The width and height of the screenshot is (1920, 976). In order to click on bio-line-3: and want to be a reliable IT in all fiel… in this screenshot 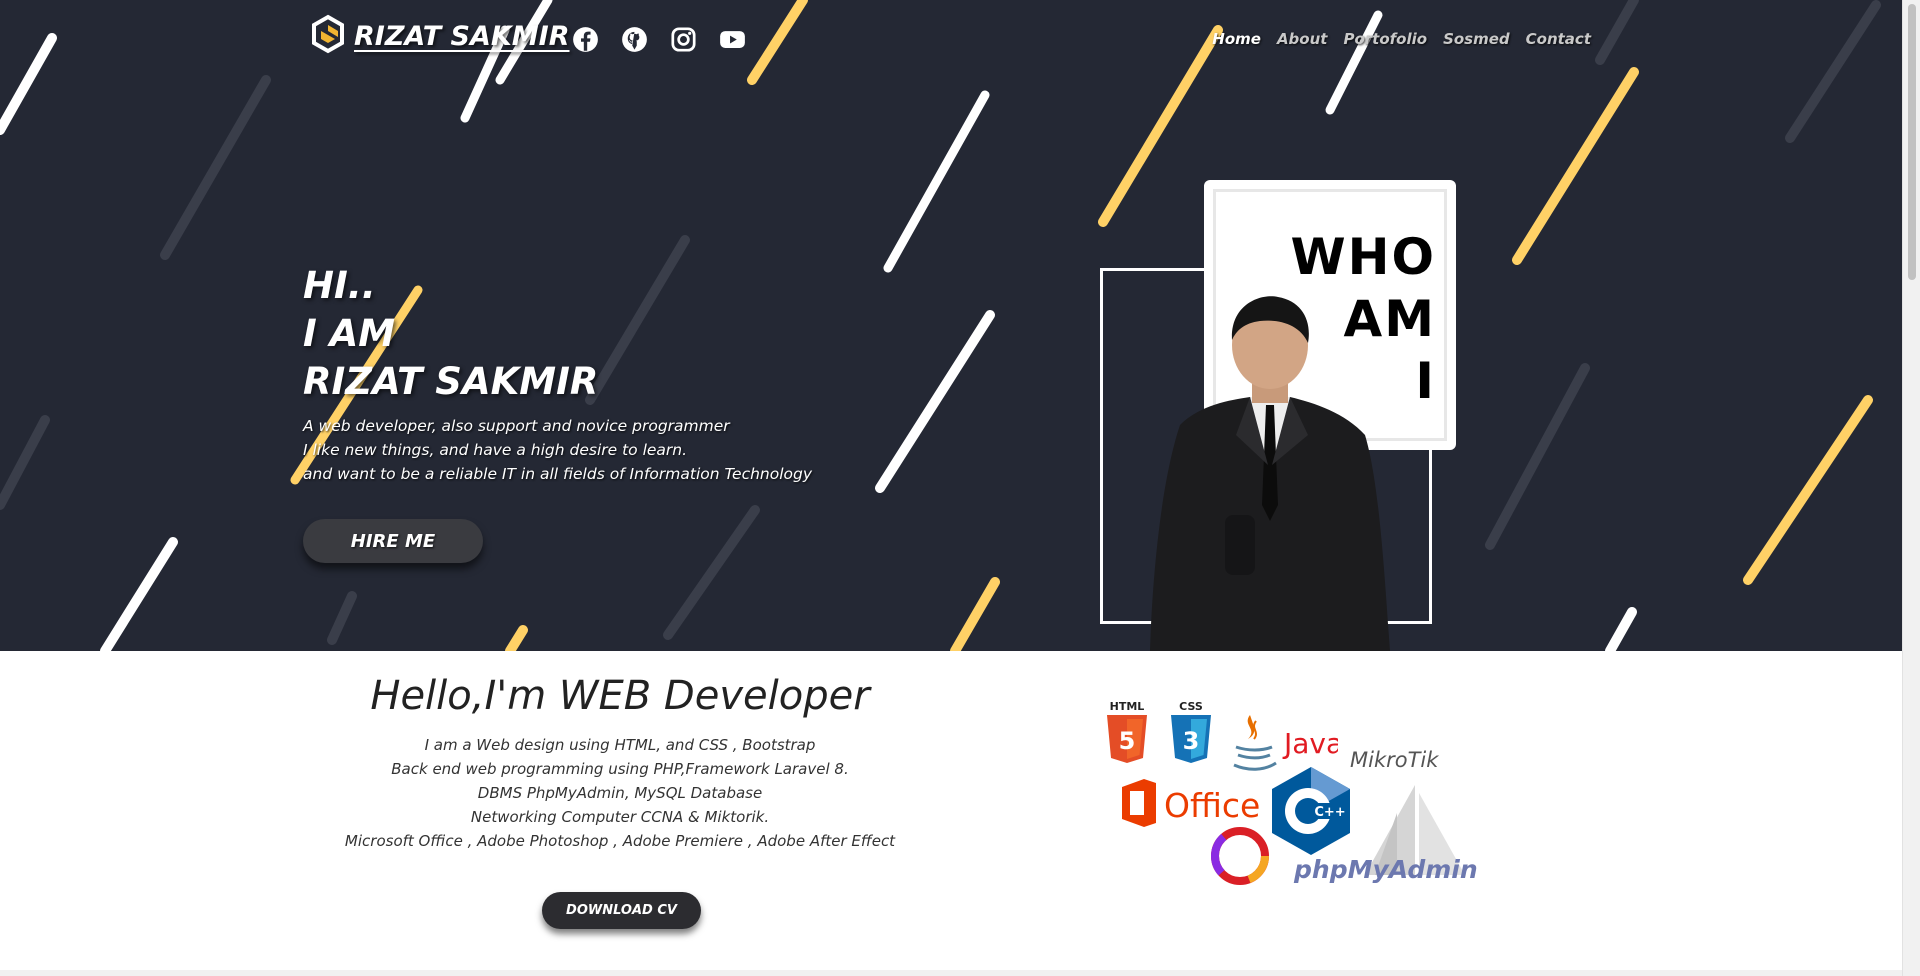, I will do `click(558, 474)`.